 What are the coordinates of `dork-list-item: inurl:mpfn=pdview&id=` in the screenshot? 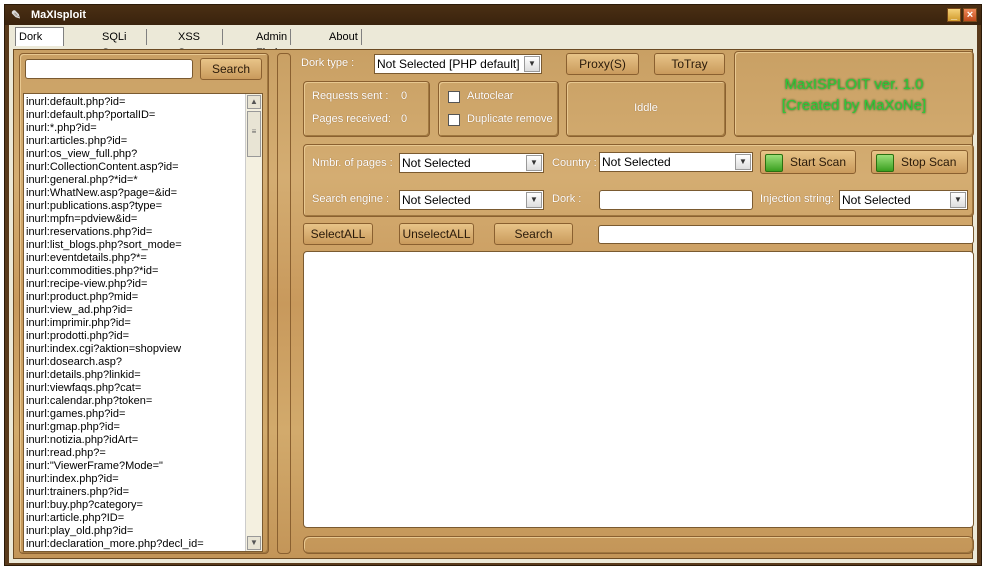 It's located at (135, 219).